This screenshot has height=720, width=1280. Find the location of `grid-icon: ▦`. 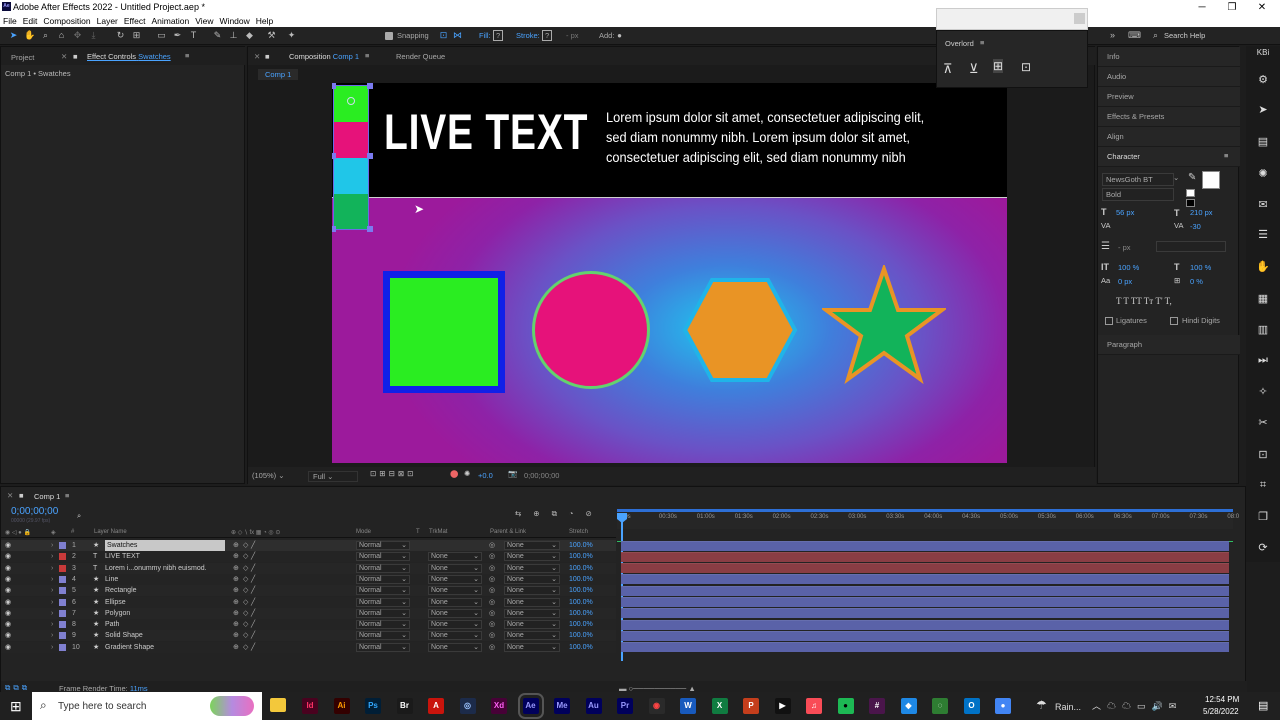

grid-icon: ▦ is located at coordinates (1263, 299).